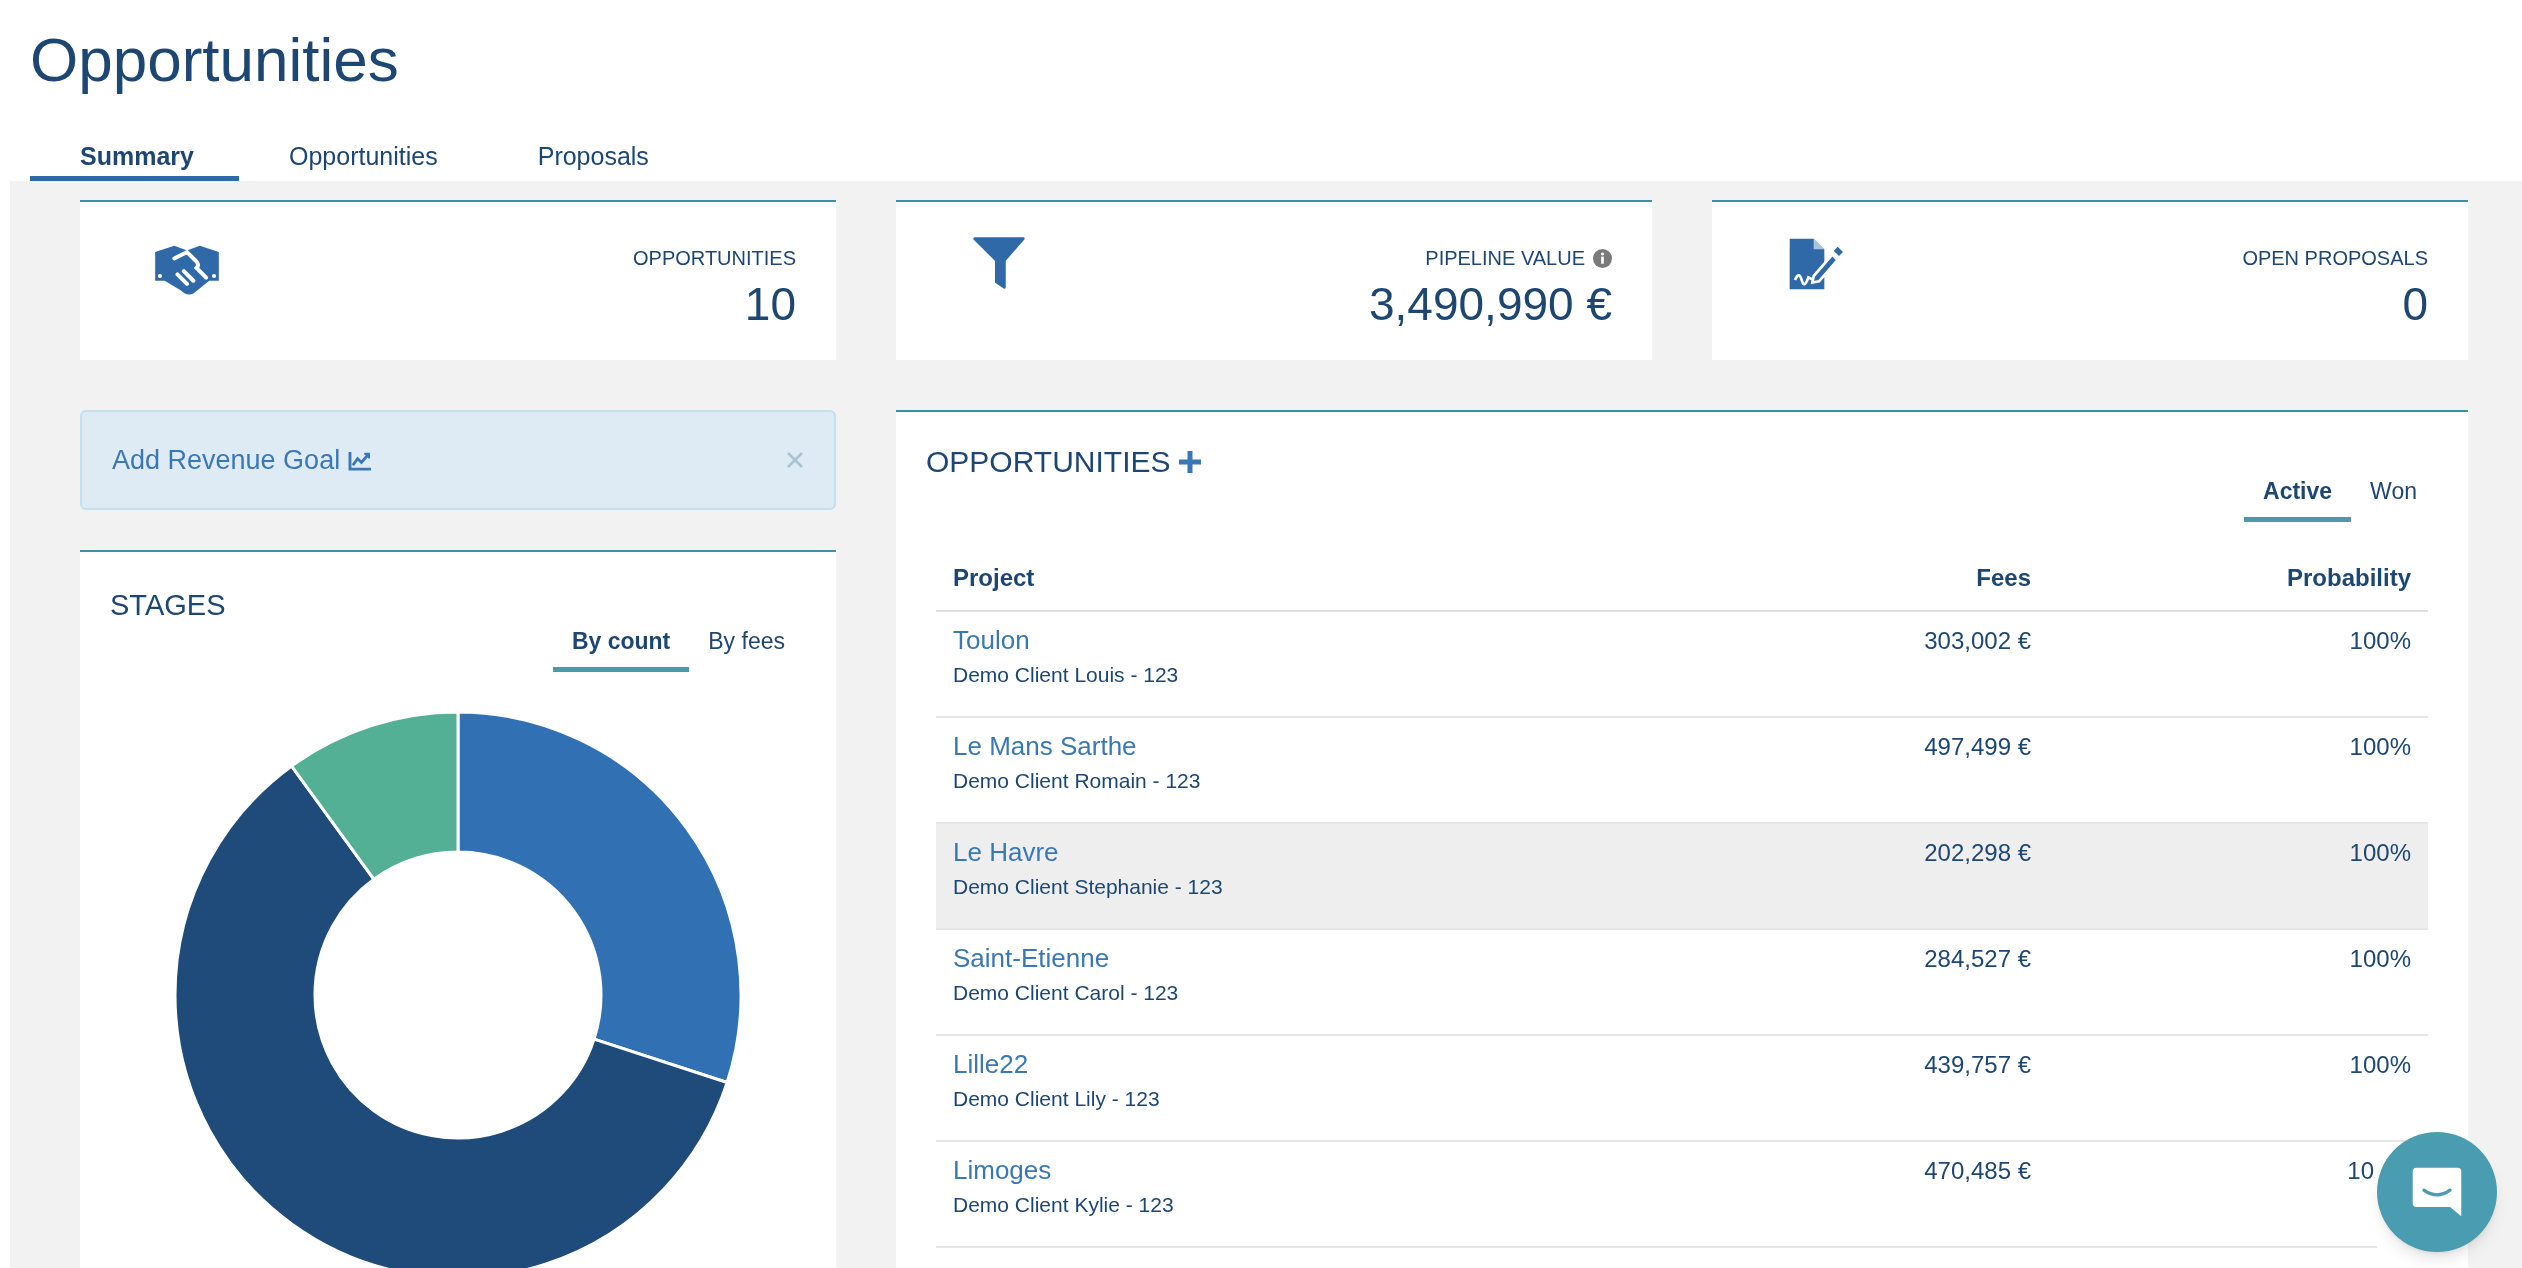  Describe the element at coordinates (1977, 958) in the screenshot. I see `fees-value: 284,527 €` at that location.